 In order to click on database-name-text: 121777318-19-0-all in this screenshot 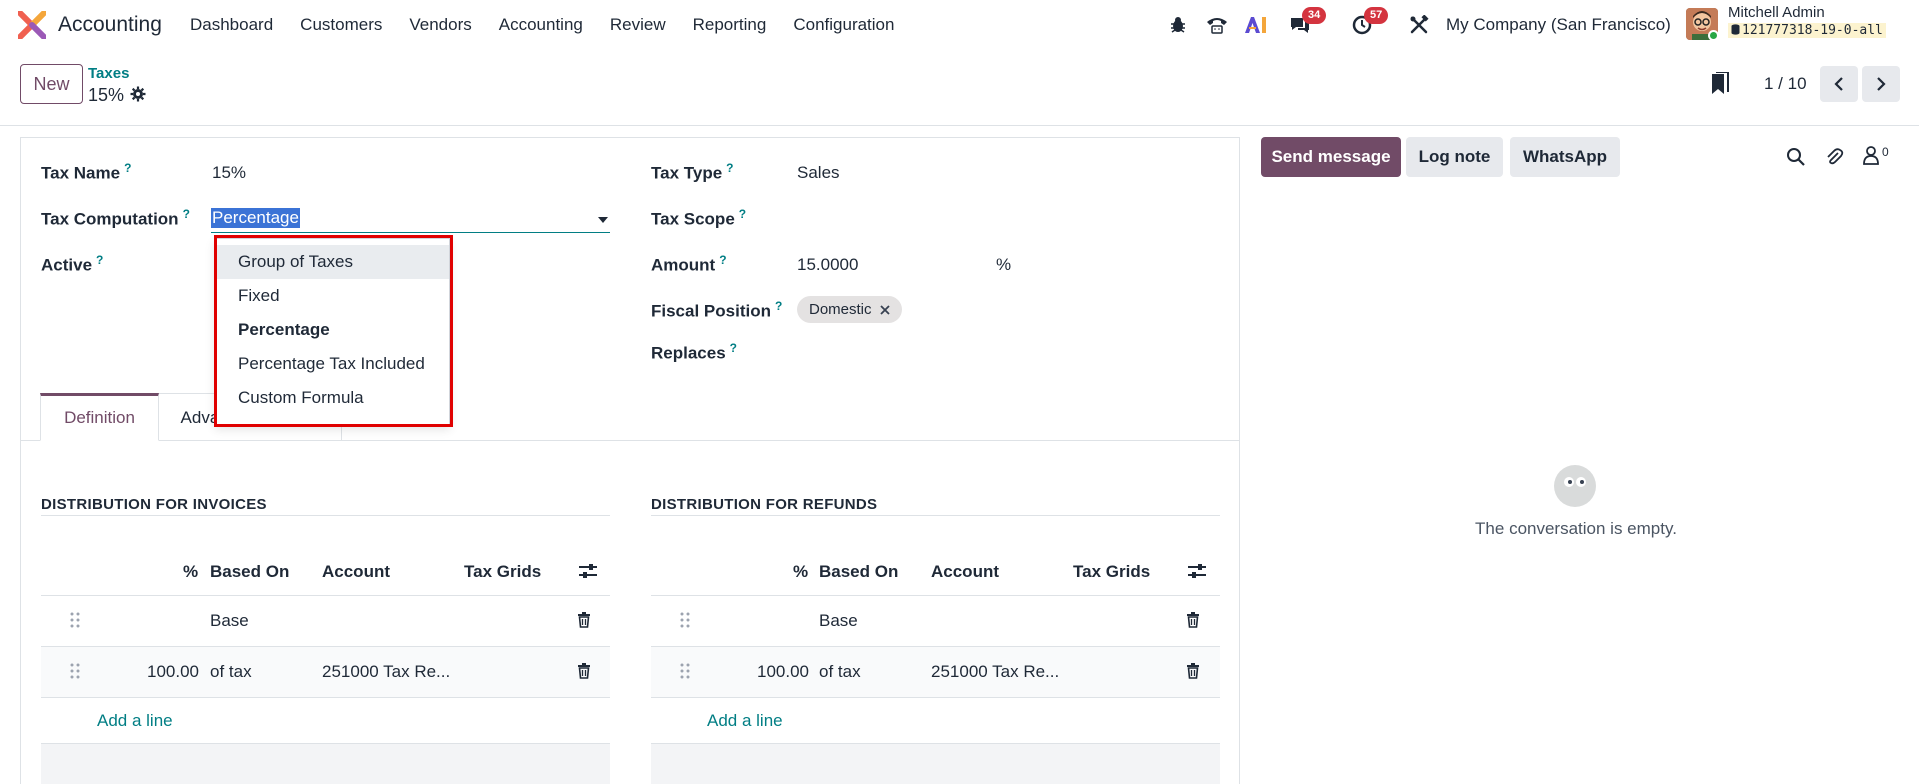, I will do `click(1812, 30)`.